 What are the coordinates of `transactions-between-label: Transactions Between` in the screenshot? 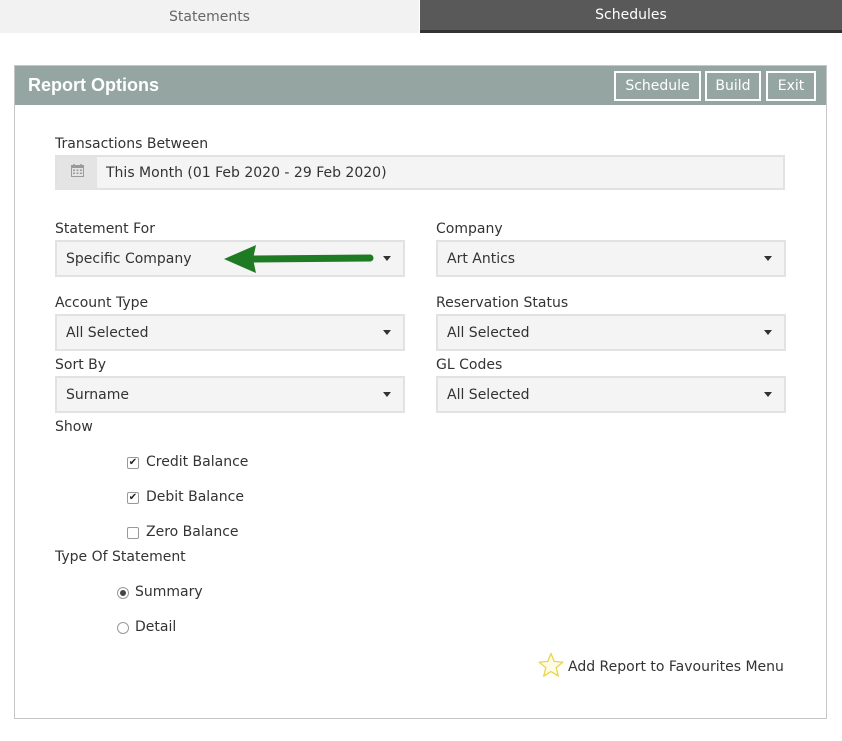 It's located at (132, 144).